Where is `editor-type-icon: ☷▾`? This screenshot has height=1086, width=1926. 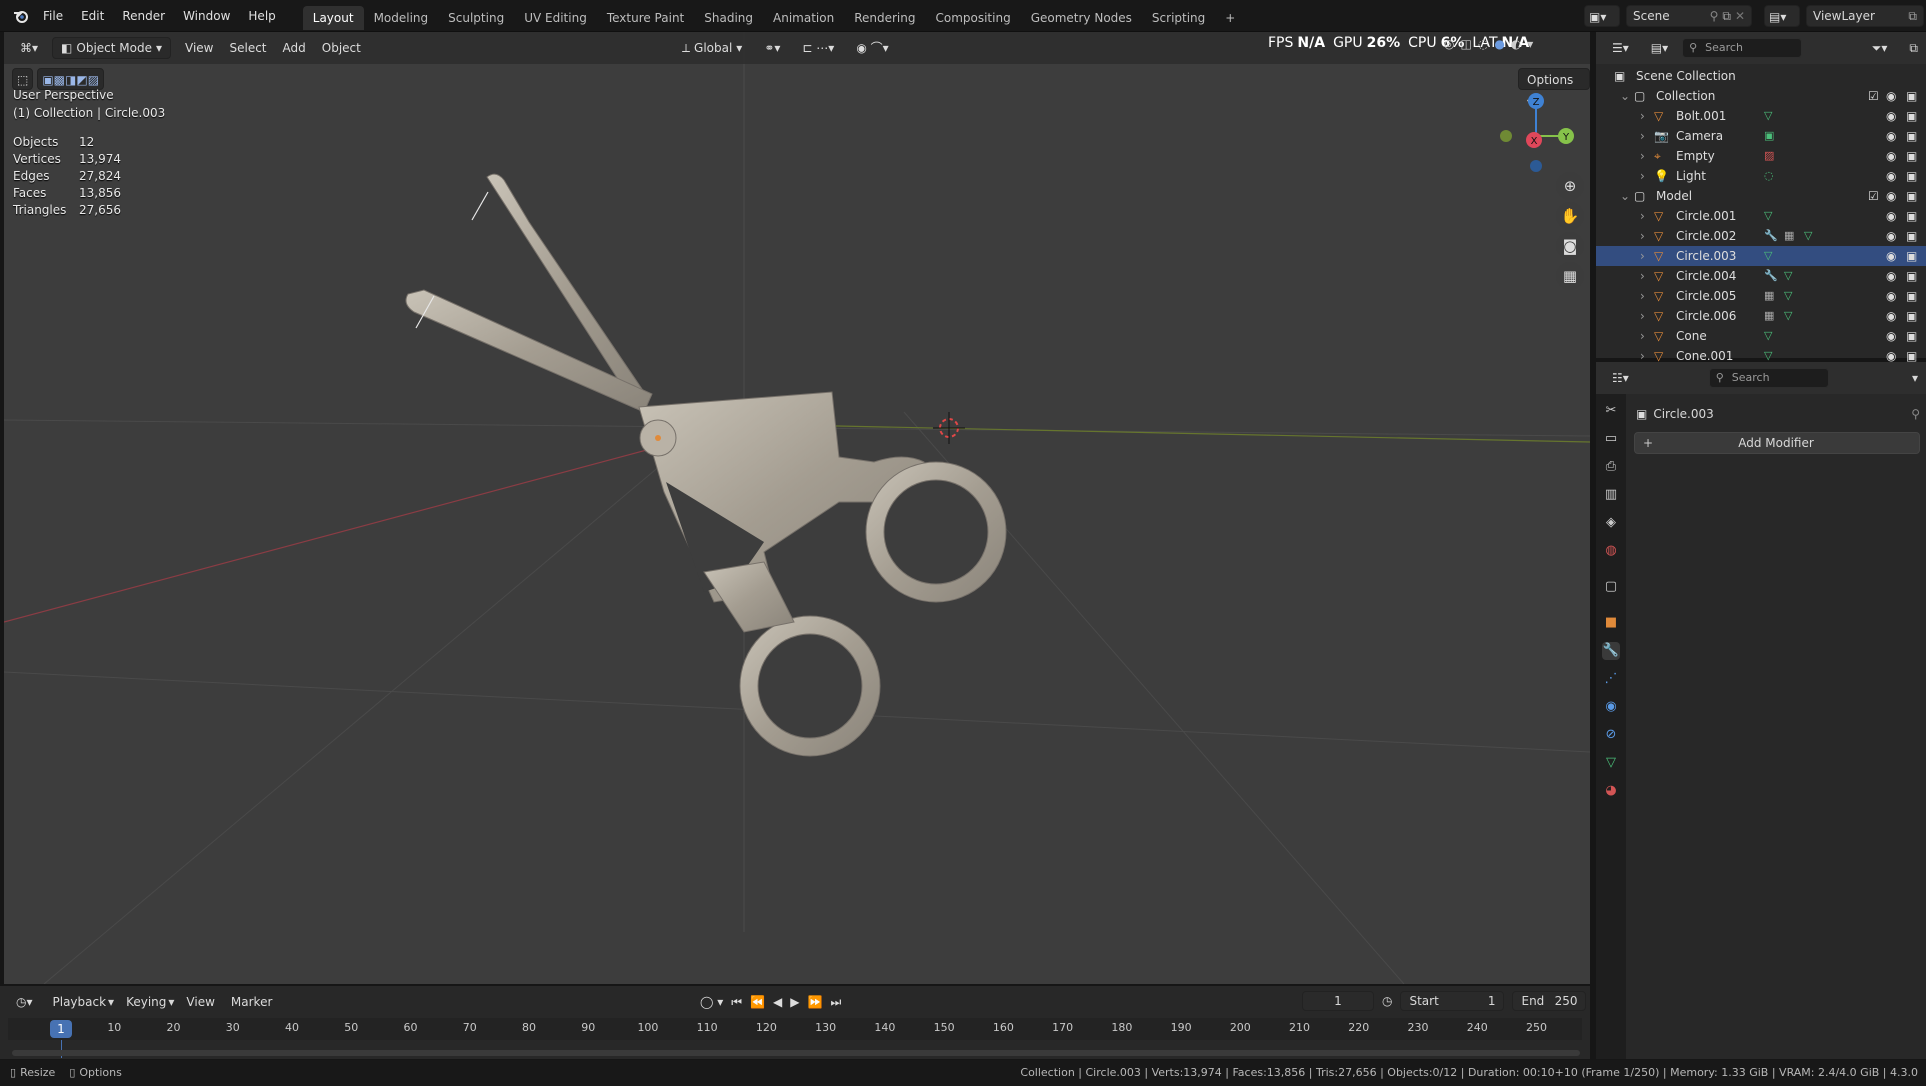
editor-type-icon: ☷▾ is located at coordinates (1620, 378).